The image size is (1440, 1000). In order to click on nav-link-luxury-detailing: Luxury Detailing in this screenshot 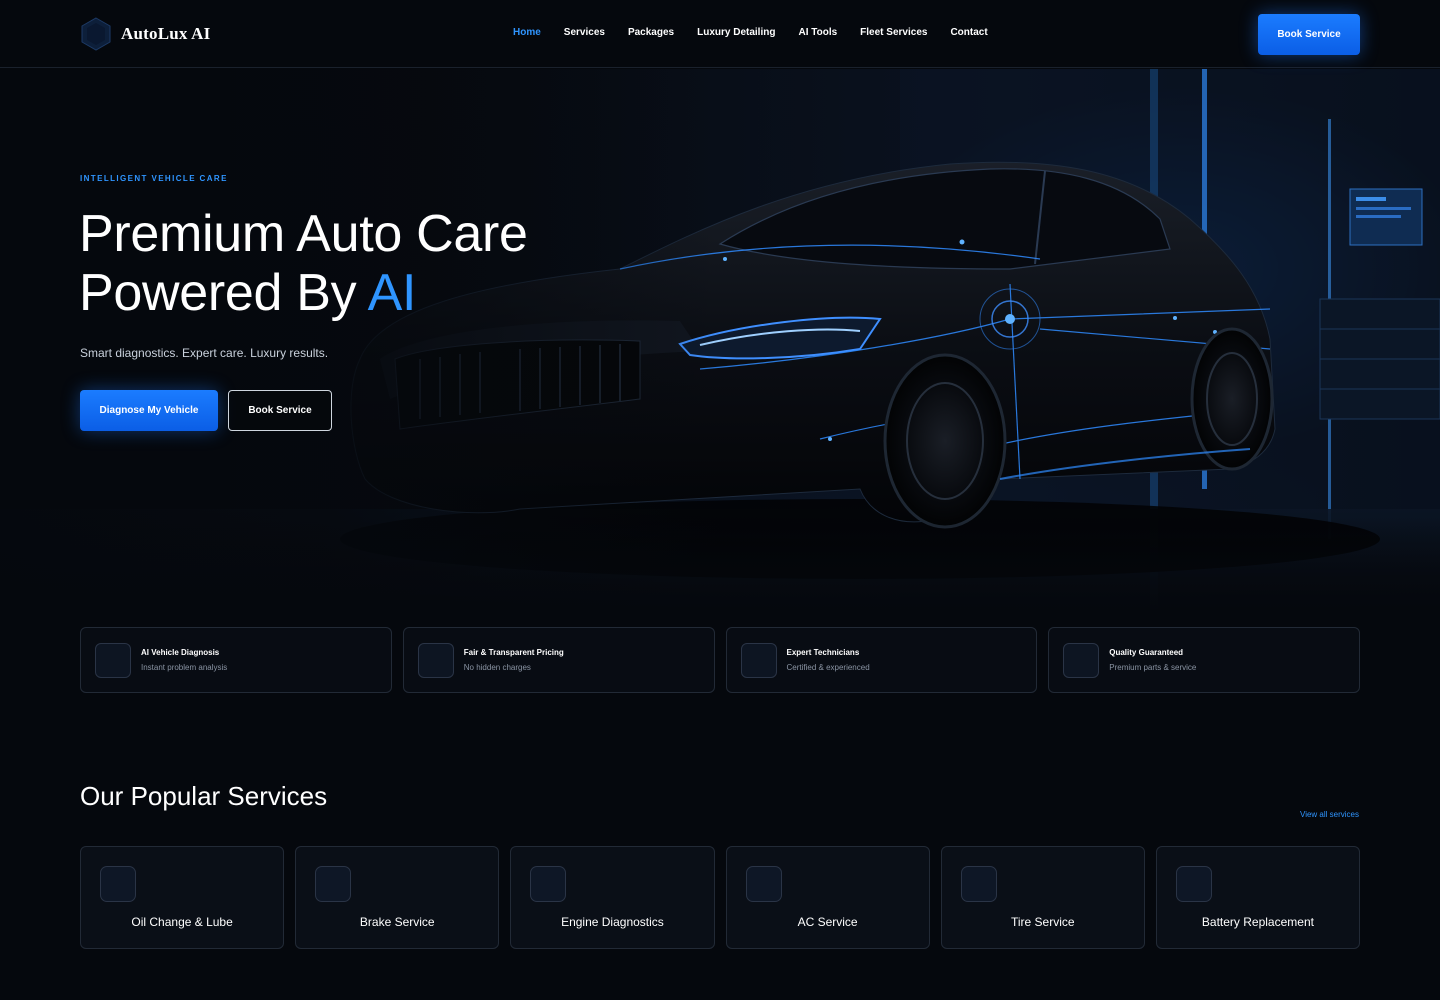, I will do `click(736, 32)`.